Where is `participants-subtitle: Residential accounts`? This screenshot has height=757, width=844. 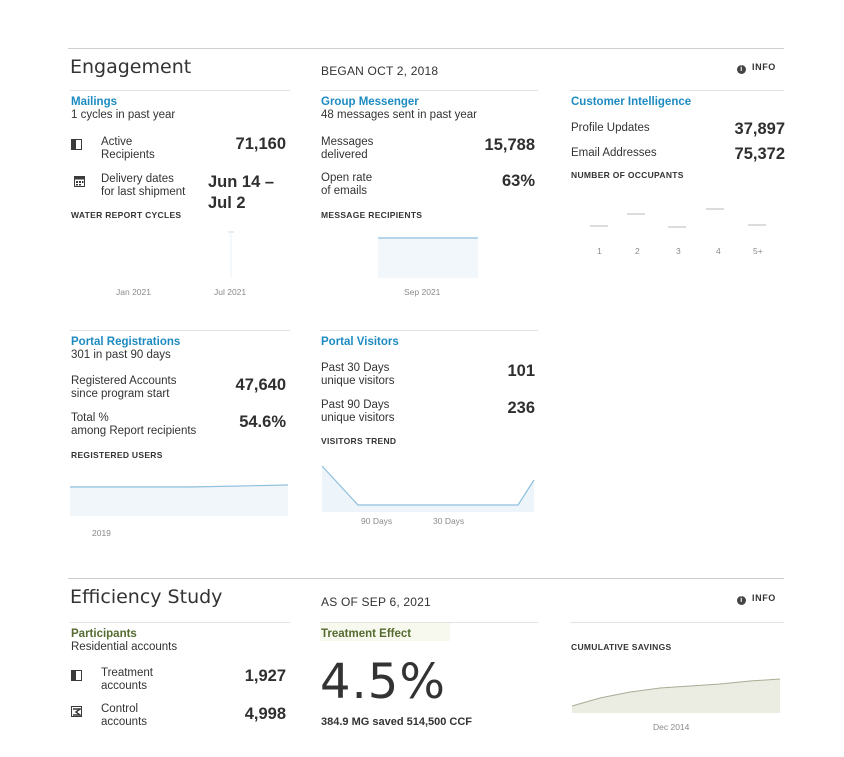 participants-subtitle: Residential accounts is located at coordinates (124, 647).